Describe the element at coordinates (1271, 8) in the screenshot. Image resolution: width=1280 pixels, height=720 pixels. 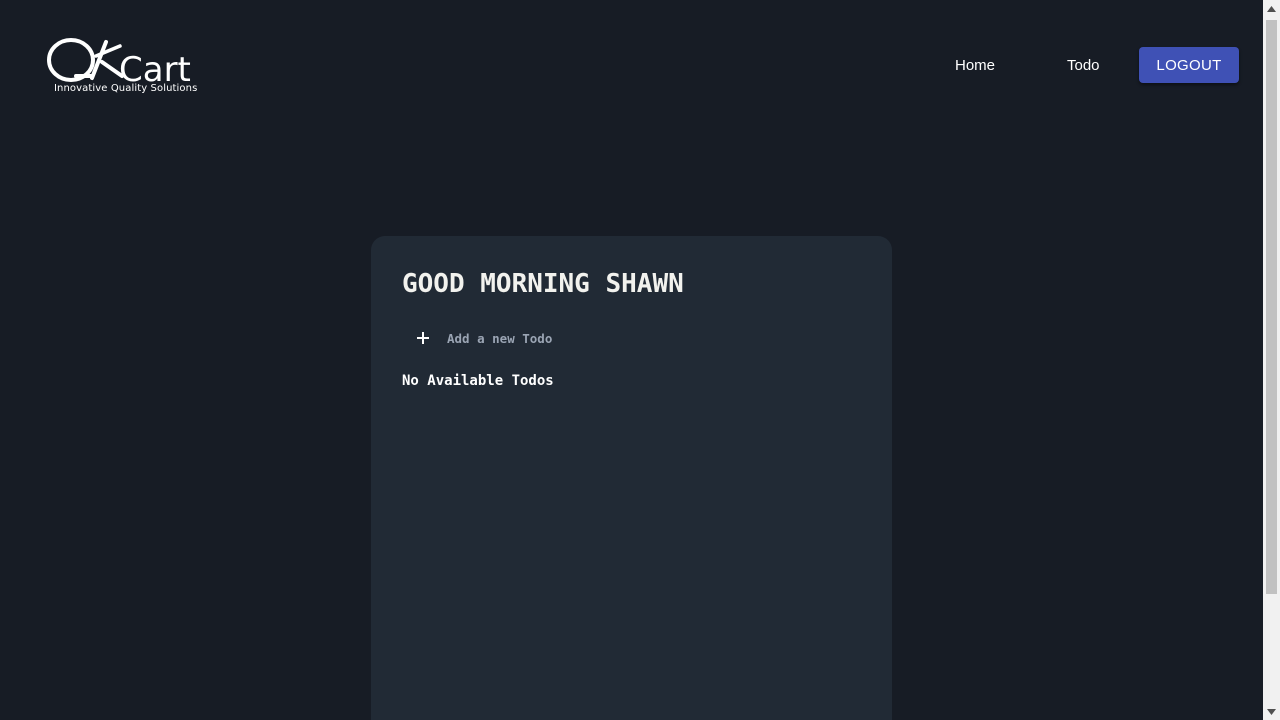
I see `scroll-up-icon` at that location.